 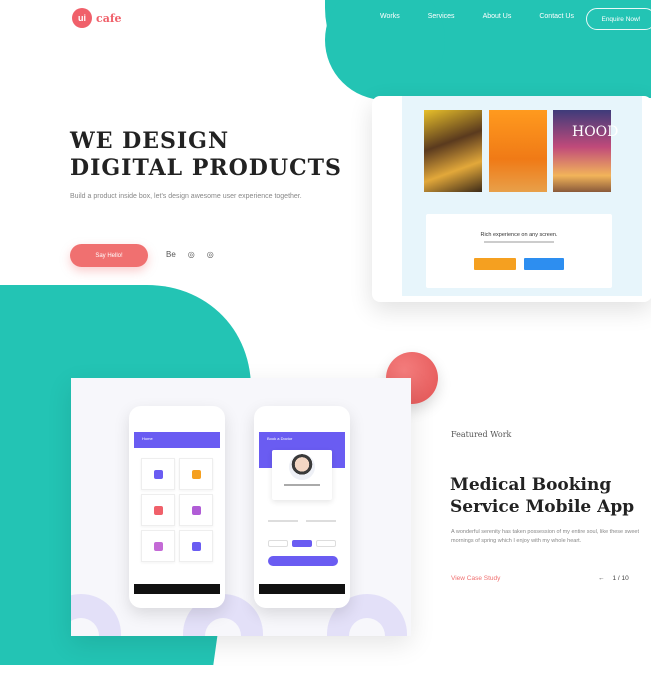 I want to click on social-links: Be ◎ ◎, so click(x=190, y=254).